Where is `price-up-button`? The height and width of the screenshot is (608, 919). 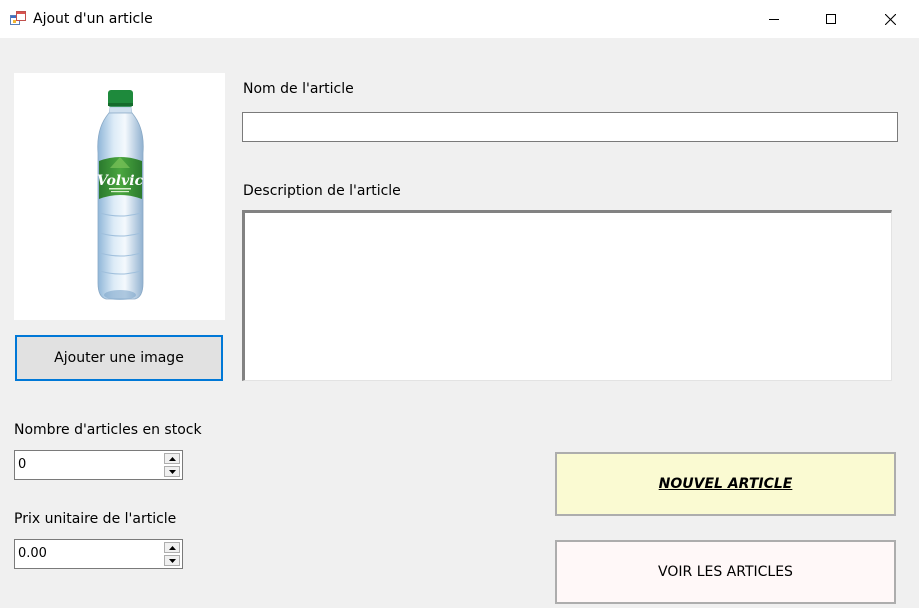 price-up-button is located at coordinates (172, 547).